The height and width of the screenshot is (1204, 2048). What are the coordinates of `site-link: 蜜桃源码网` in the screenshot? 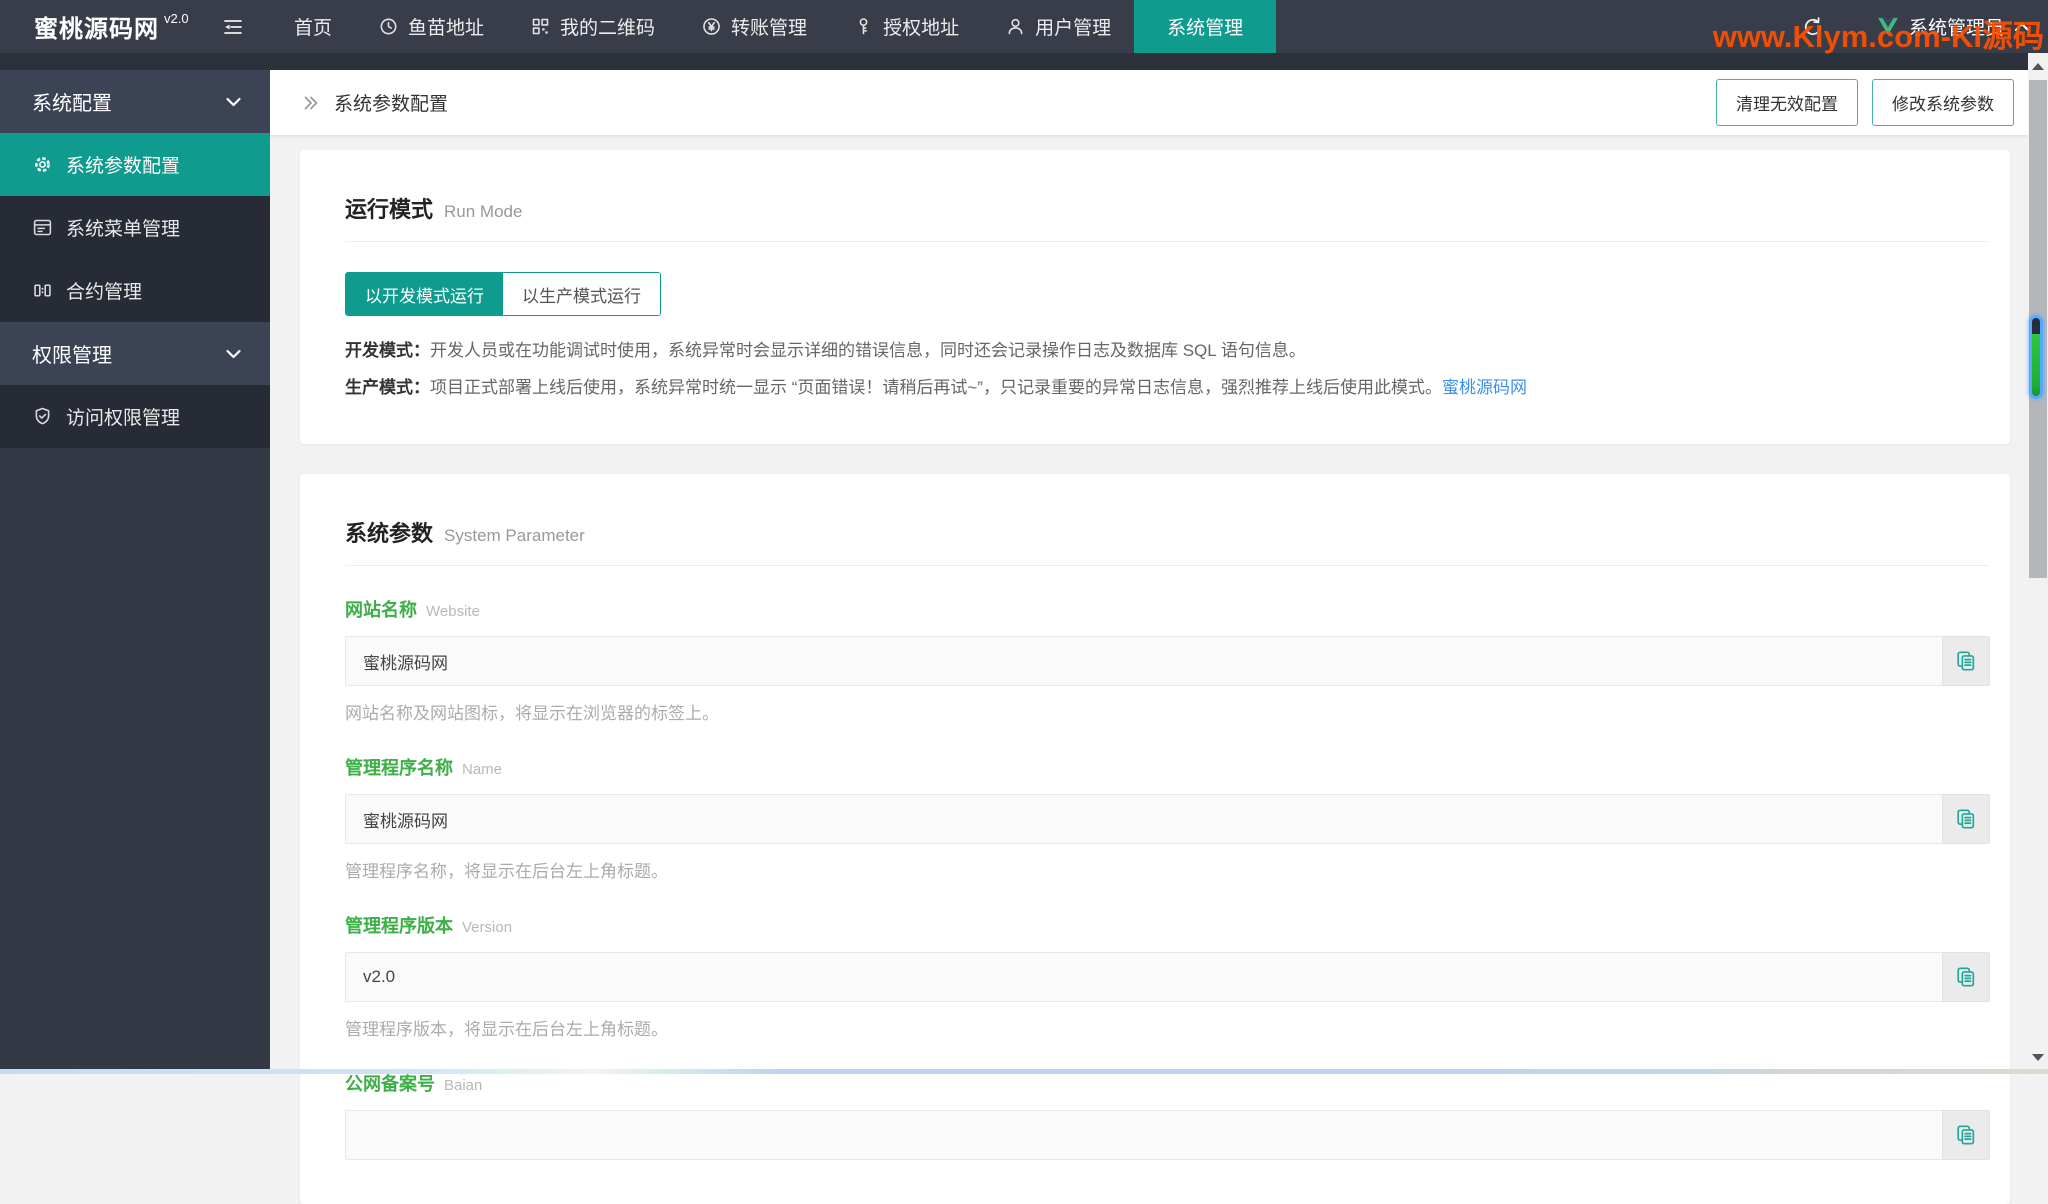 It's located at (1484, 387).